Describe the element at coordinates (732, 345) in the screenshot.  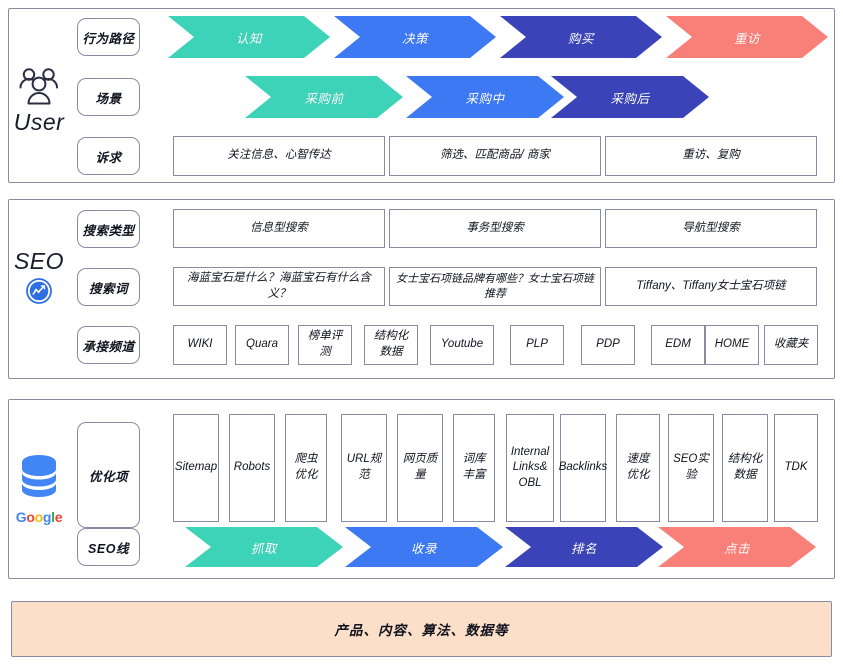
I see `channel-cell-9: HOME` at that location.